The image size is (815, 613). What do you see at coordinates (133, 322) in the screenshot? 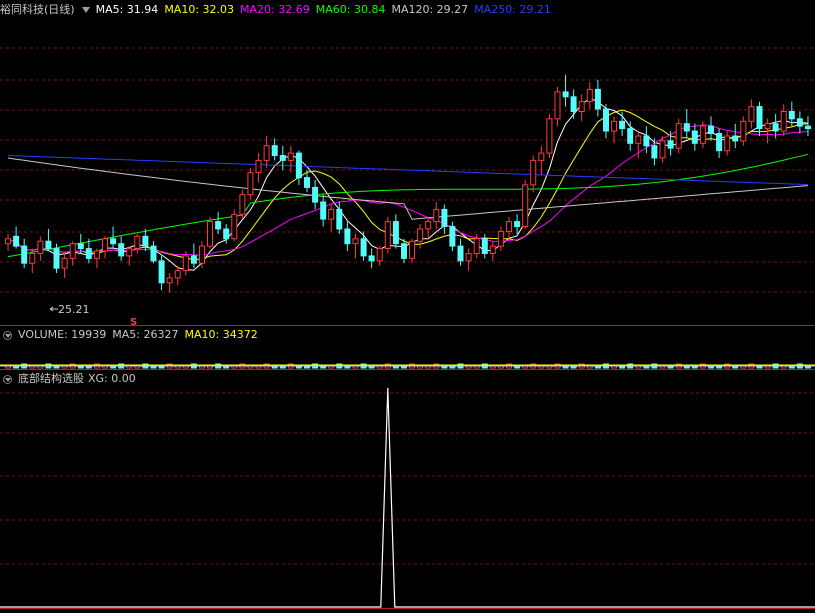
I see `sell-signal-marker: S` at bounding box center [133, 322].